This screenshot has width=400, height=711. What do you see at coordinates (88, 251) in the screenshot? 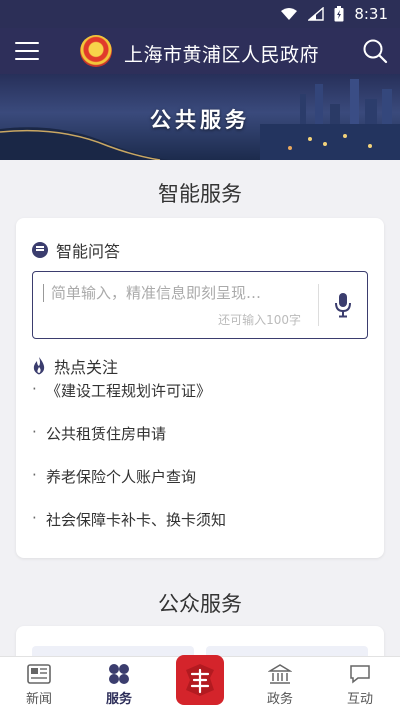
I see `qa-label: 智能问答` at bounding box center [88, 251].